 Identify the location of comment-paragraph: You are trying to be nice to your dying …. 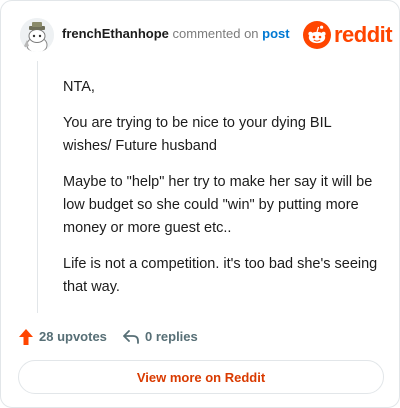
(197, 134).